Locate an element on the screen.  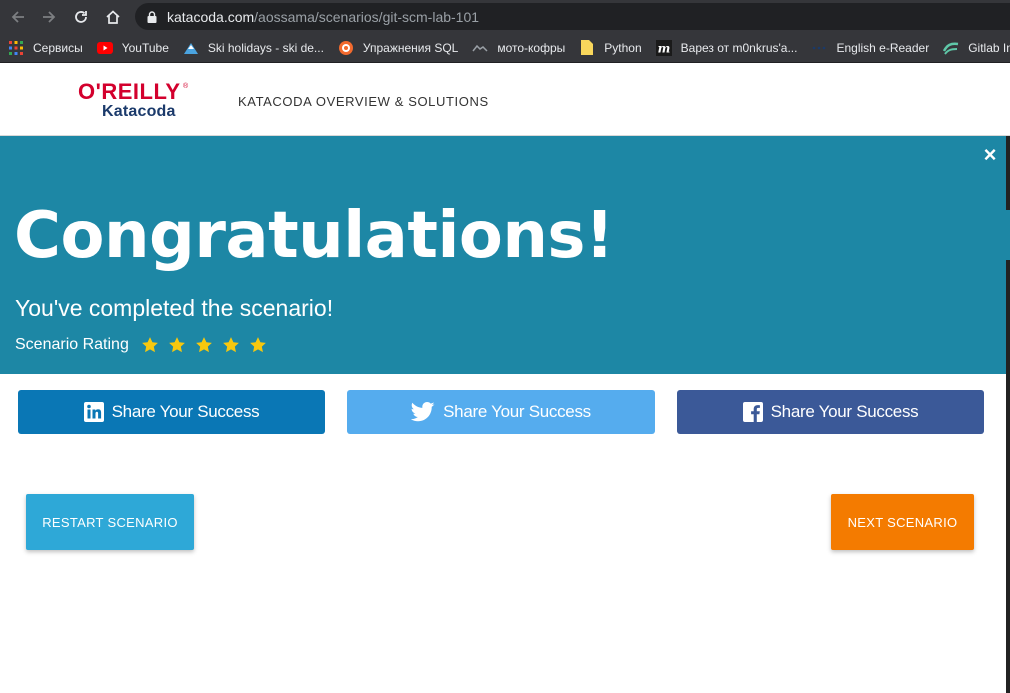
bookmark-label: YouTube is located at coordinates (145, 47).